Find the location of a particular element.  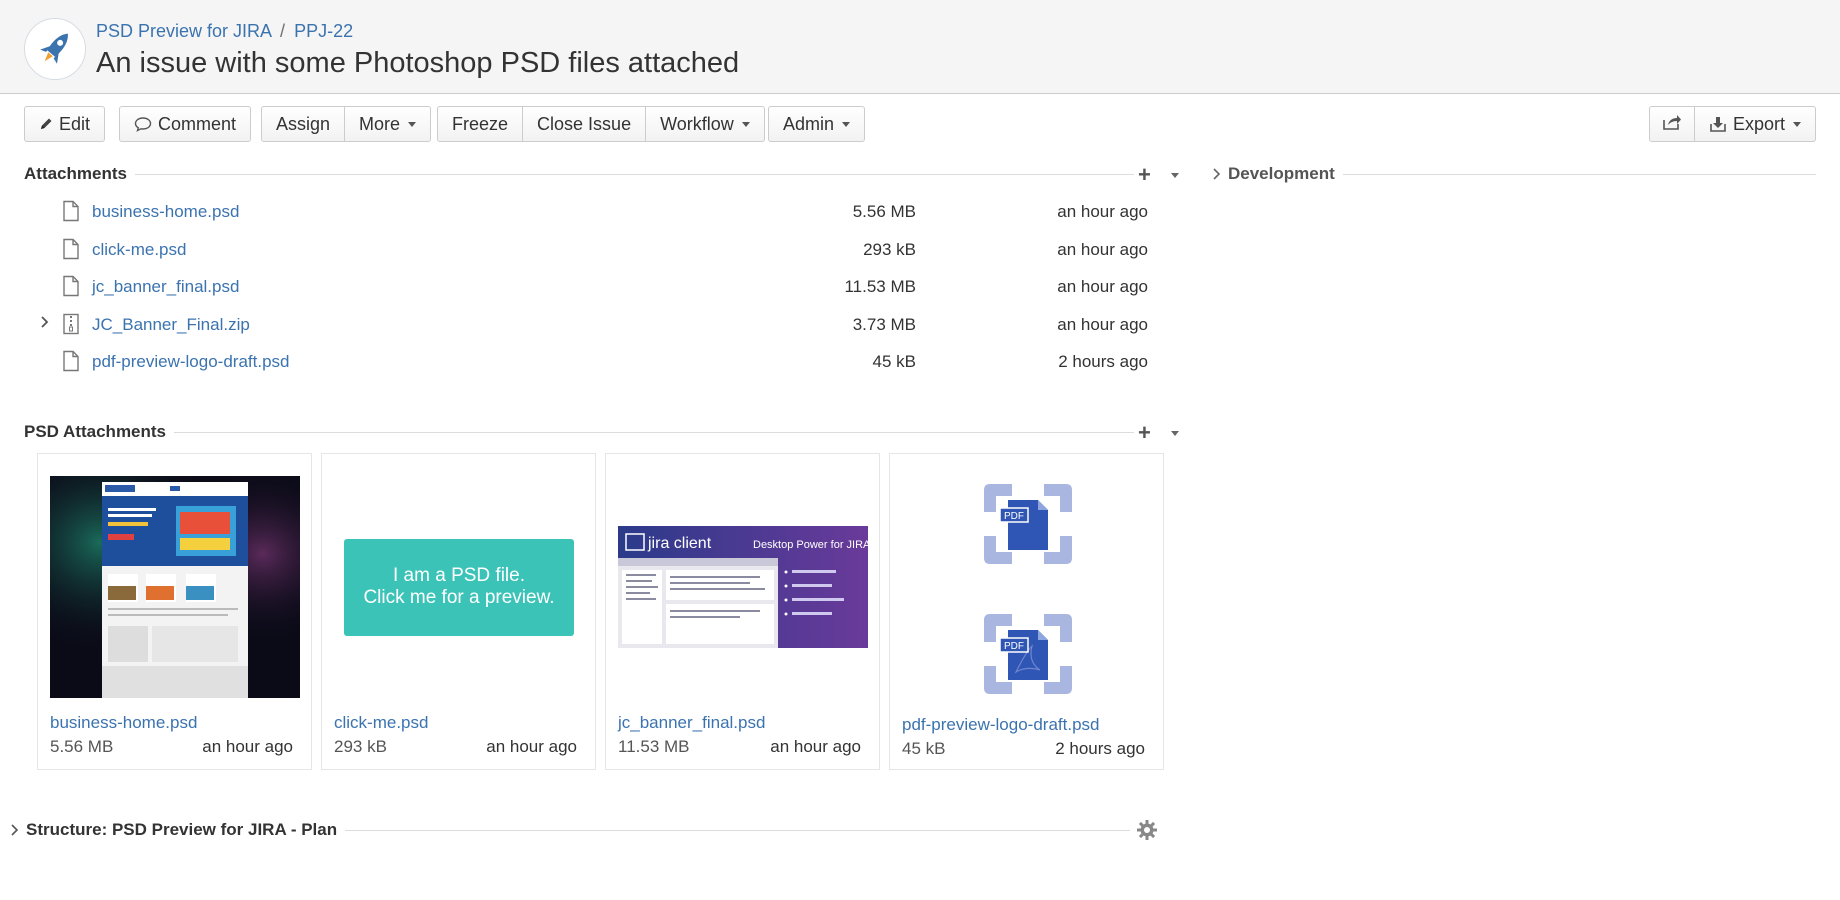

click-me-preview: I am a PSD file. Click me for a preview. is located at coordinates (459, 587).